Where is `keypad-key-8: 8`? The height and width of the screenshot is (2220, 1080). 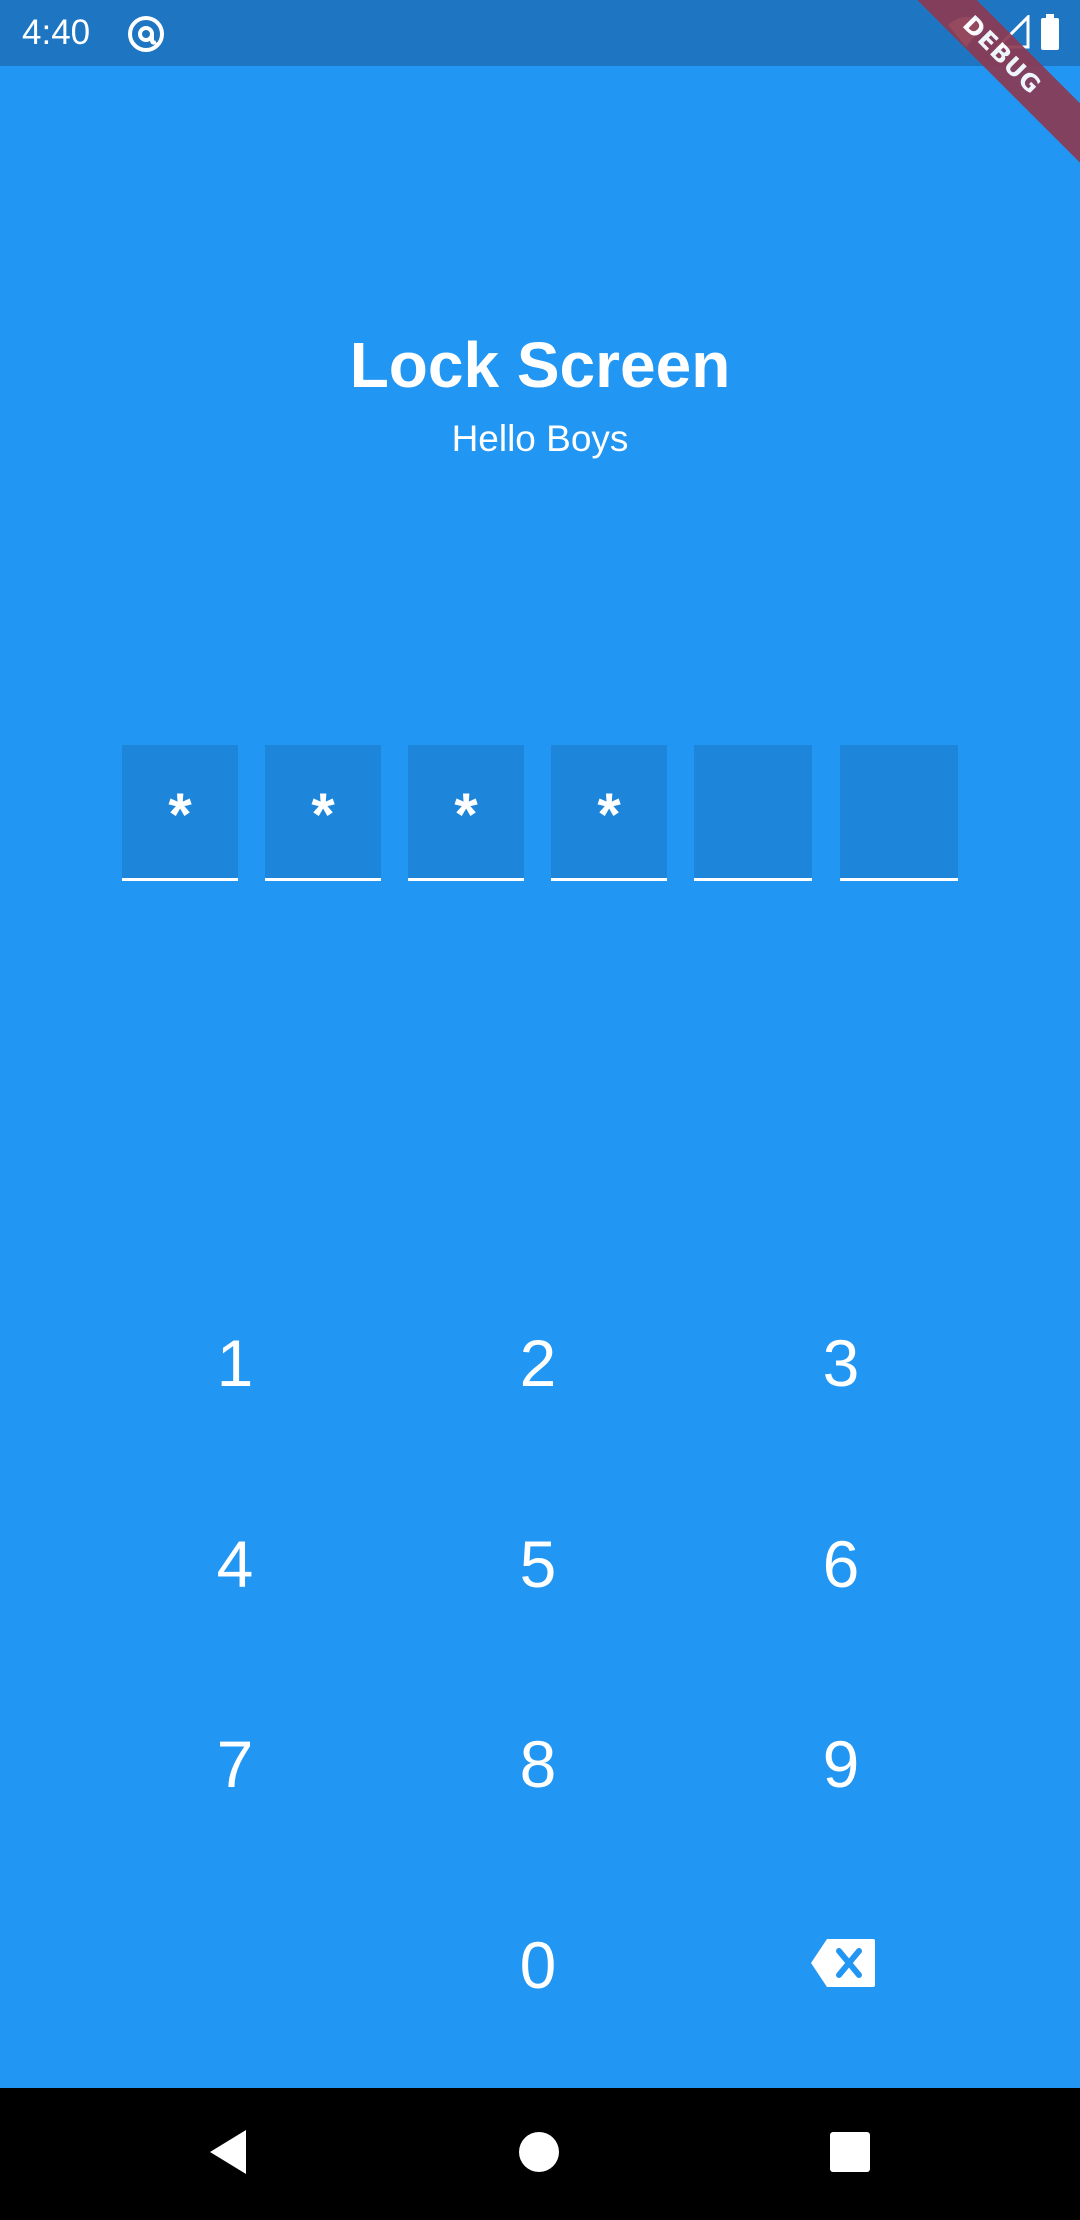
keypad-key-8: 8 is located at coordinates (538, 1764).